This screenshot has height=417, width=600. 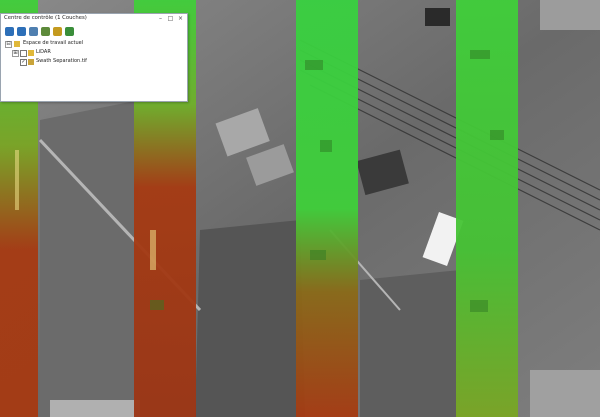 I want to click on expand-toggle: ⊞, so click(x=15, y=53).